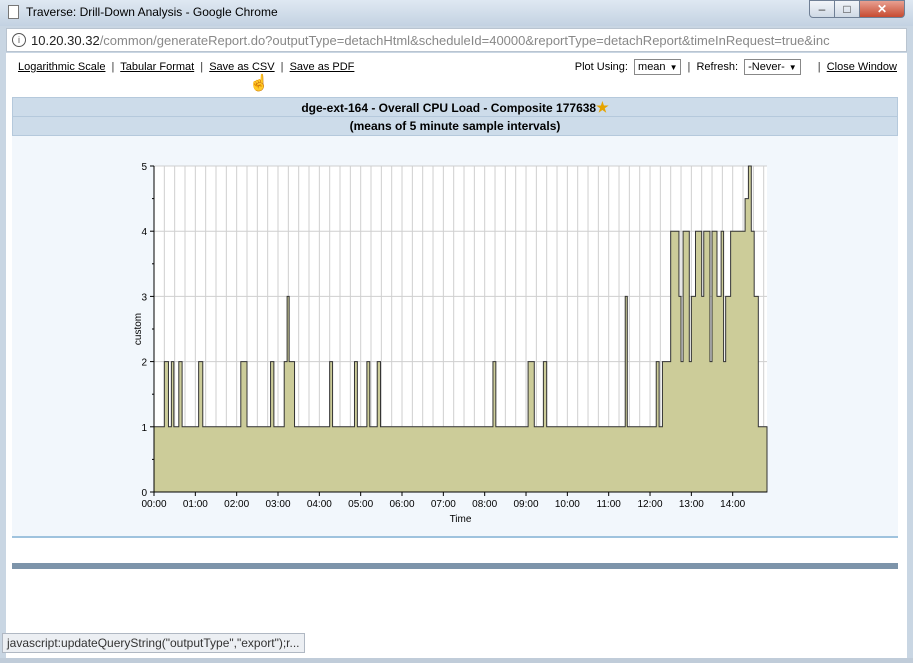  Describe the element at coordinates (652, 67) in the screenshot. I see `plot-using-value: mean` at that location.